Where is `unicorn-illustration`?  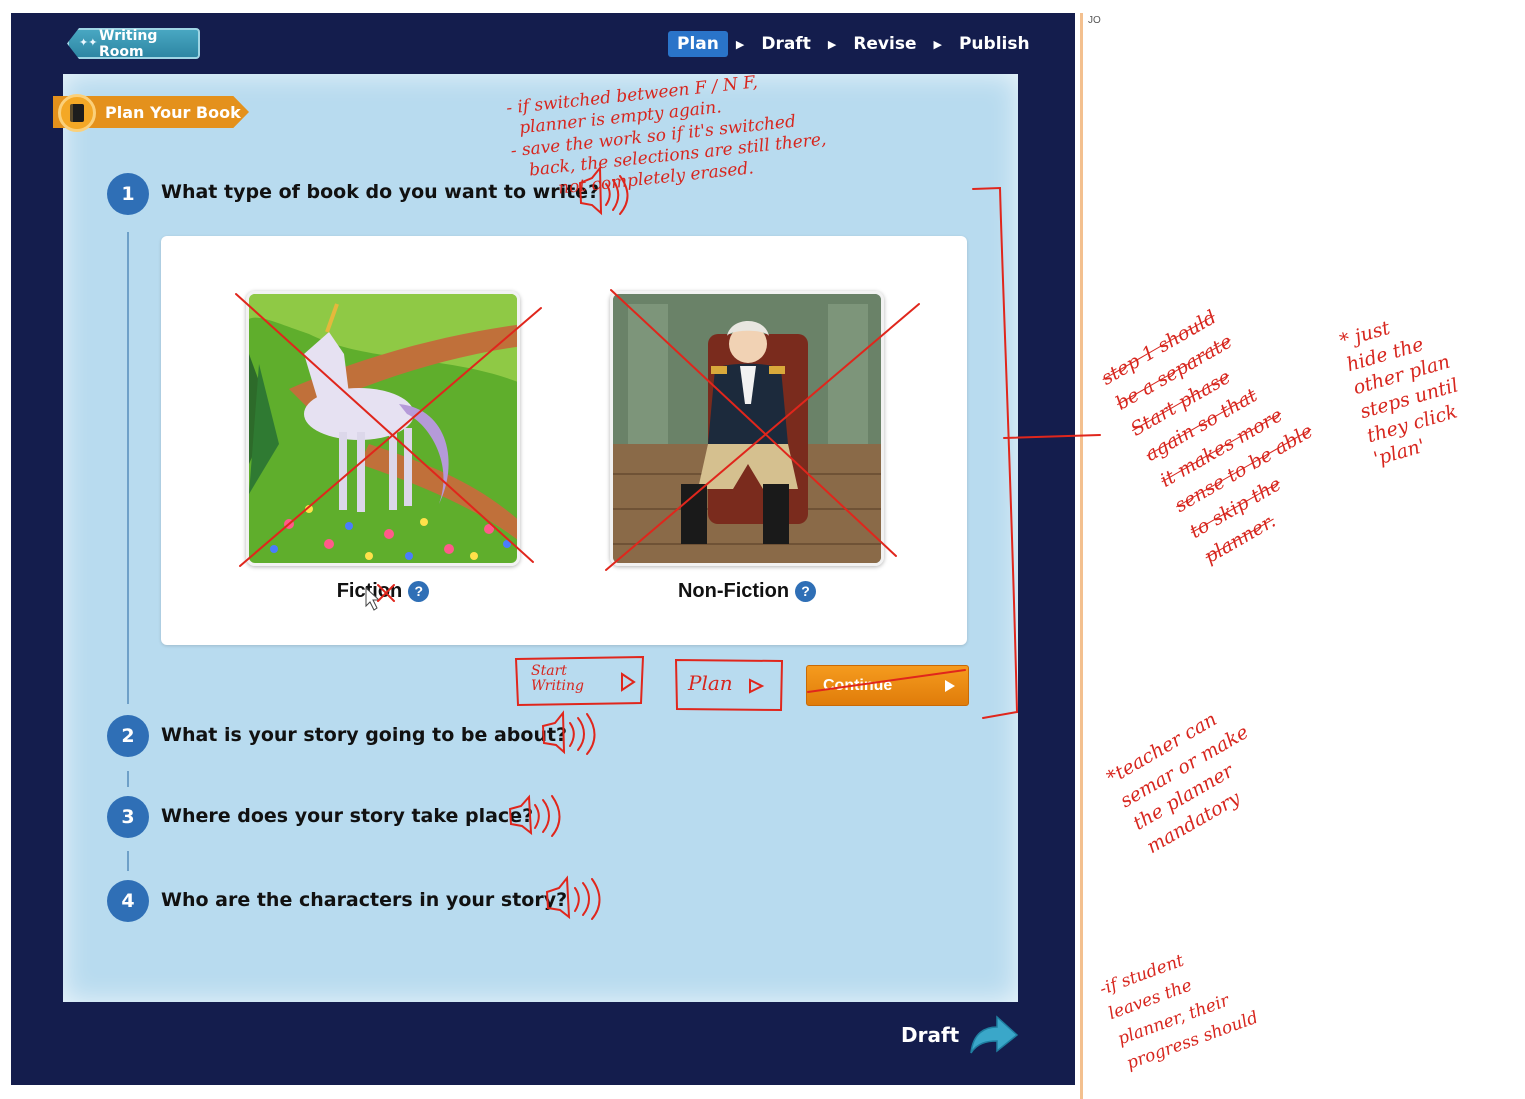
unicorn-illustration is located at coordinates (383, 428).